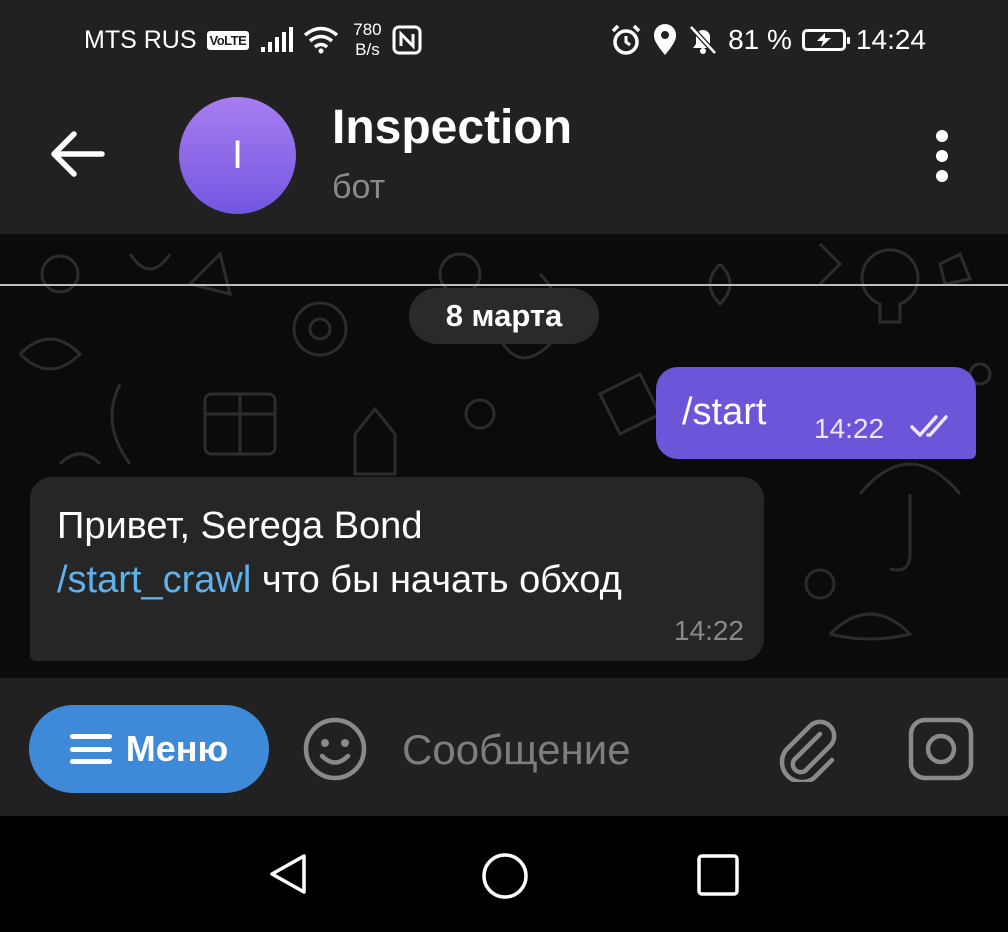 This screenshot has height=932, width=1008. I want to click on status-time: 14:24, so click(890, 39).